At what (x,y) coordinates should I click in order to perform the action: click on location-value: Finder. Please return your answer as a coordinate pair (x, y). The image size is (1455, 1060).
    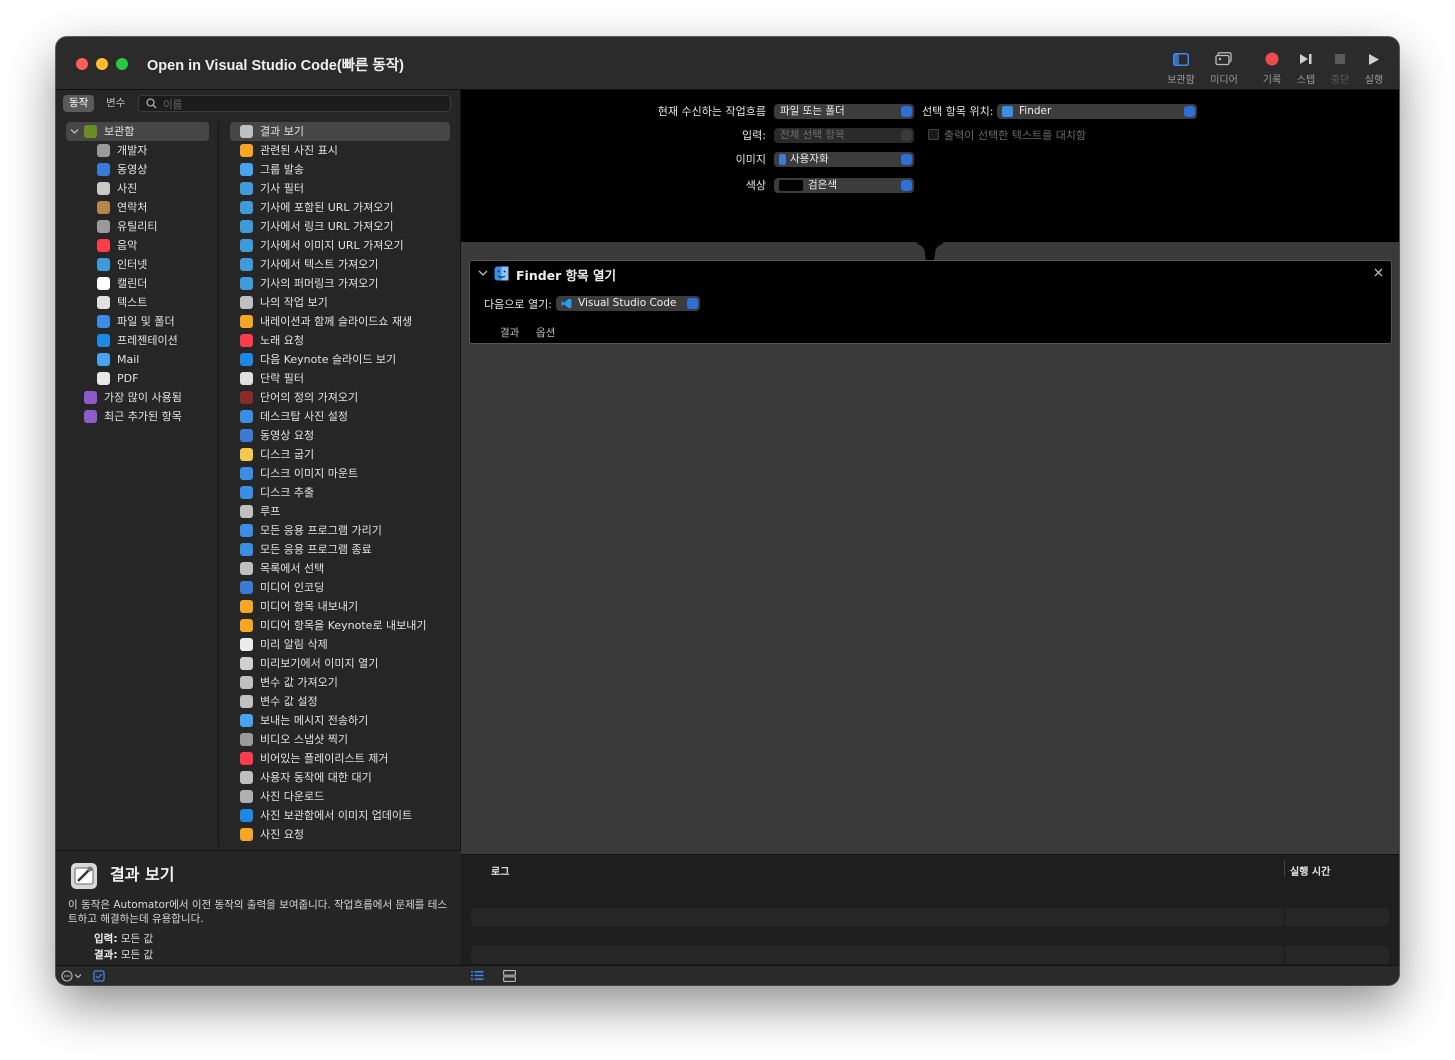
    Looking at the image, I should click on (1035, 111).